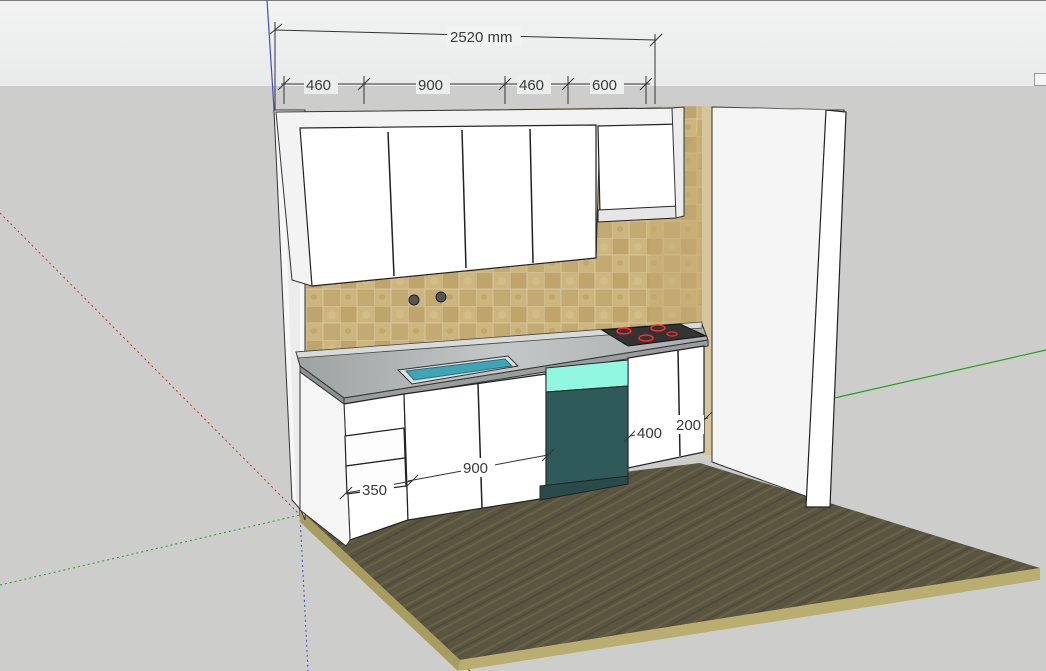  Describe the element at coordinates (481, 37) in the screenshot. I see `overall-width-label: 2520 mm` at that location.